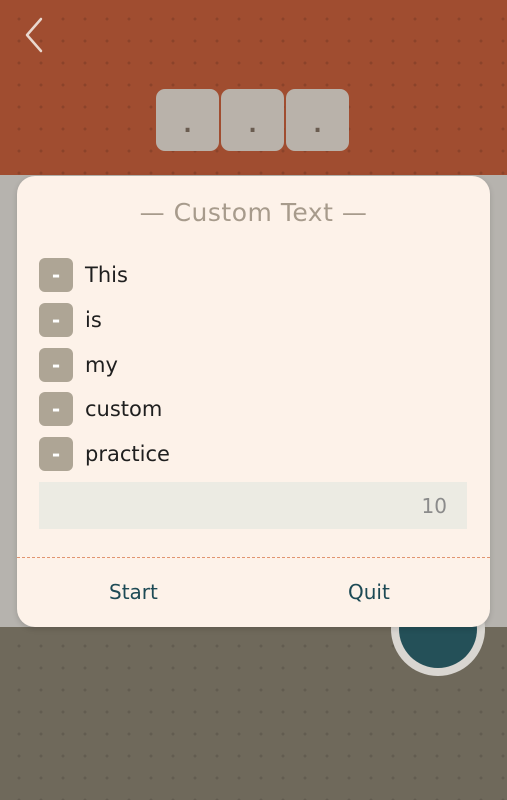 This screenshot has width=507, height=800. Describe the element at coordinates (83, 275) in the screenshot. I see `word-item: - This` at that location.